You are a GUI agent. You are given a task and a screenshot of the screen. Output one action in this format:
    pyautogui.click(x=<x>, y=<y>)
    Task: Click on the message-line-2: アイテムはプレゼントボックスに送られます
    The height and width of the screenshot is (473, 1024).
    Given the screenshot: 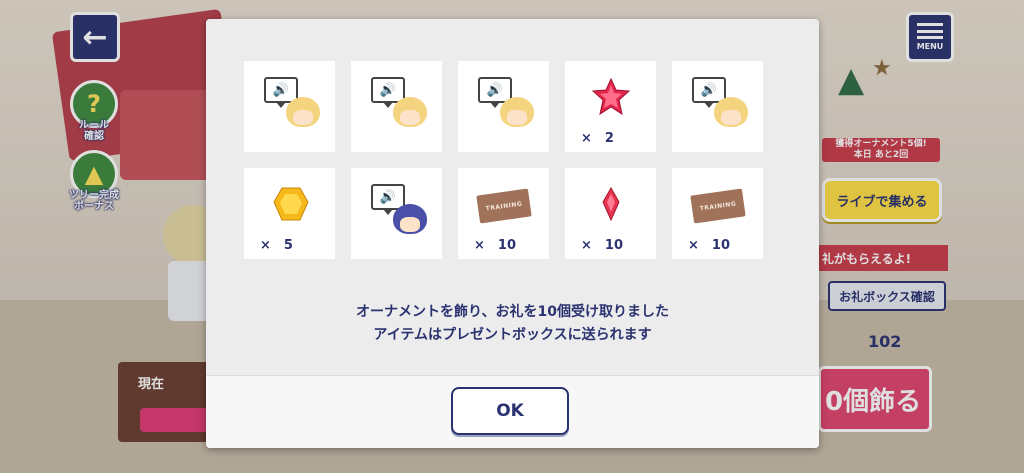 What is the action you would take?
    pyautogui.click(x=512, y=335)
    